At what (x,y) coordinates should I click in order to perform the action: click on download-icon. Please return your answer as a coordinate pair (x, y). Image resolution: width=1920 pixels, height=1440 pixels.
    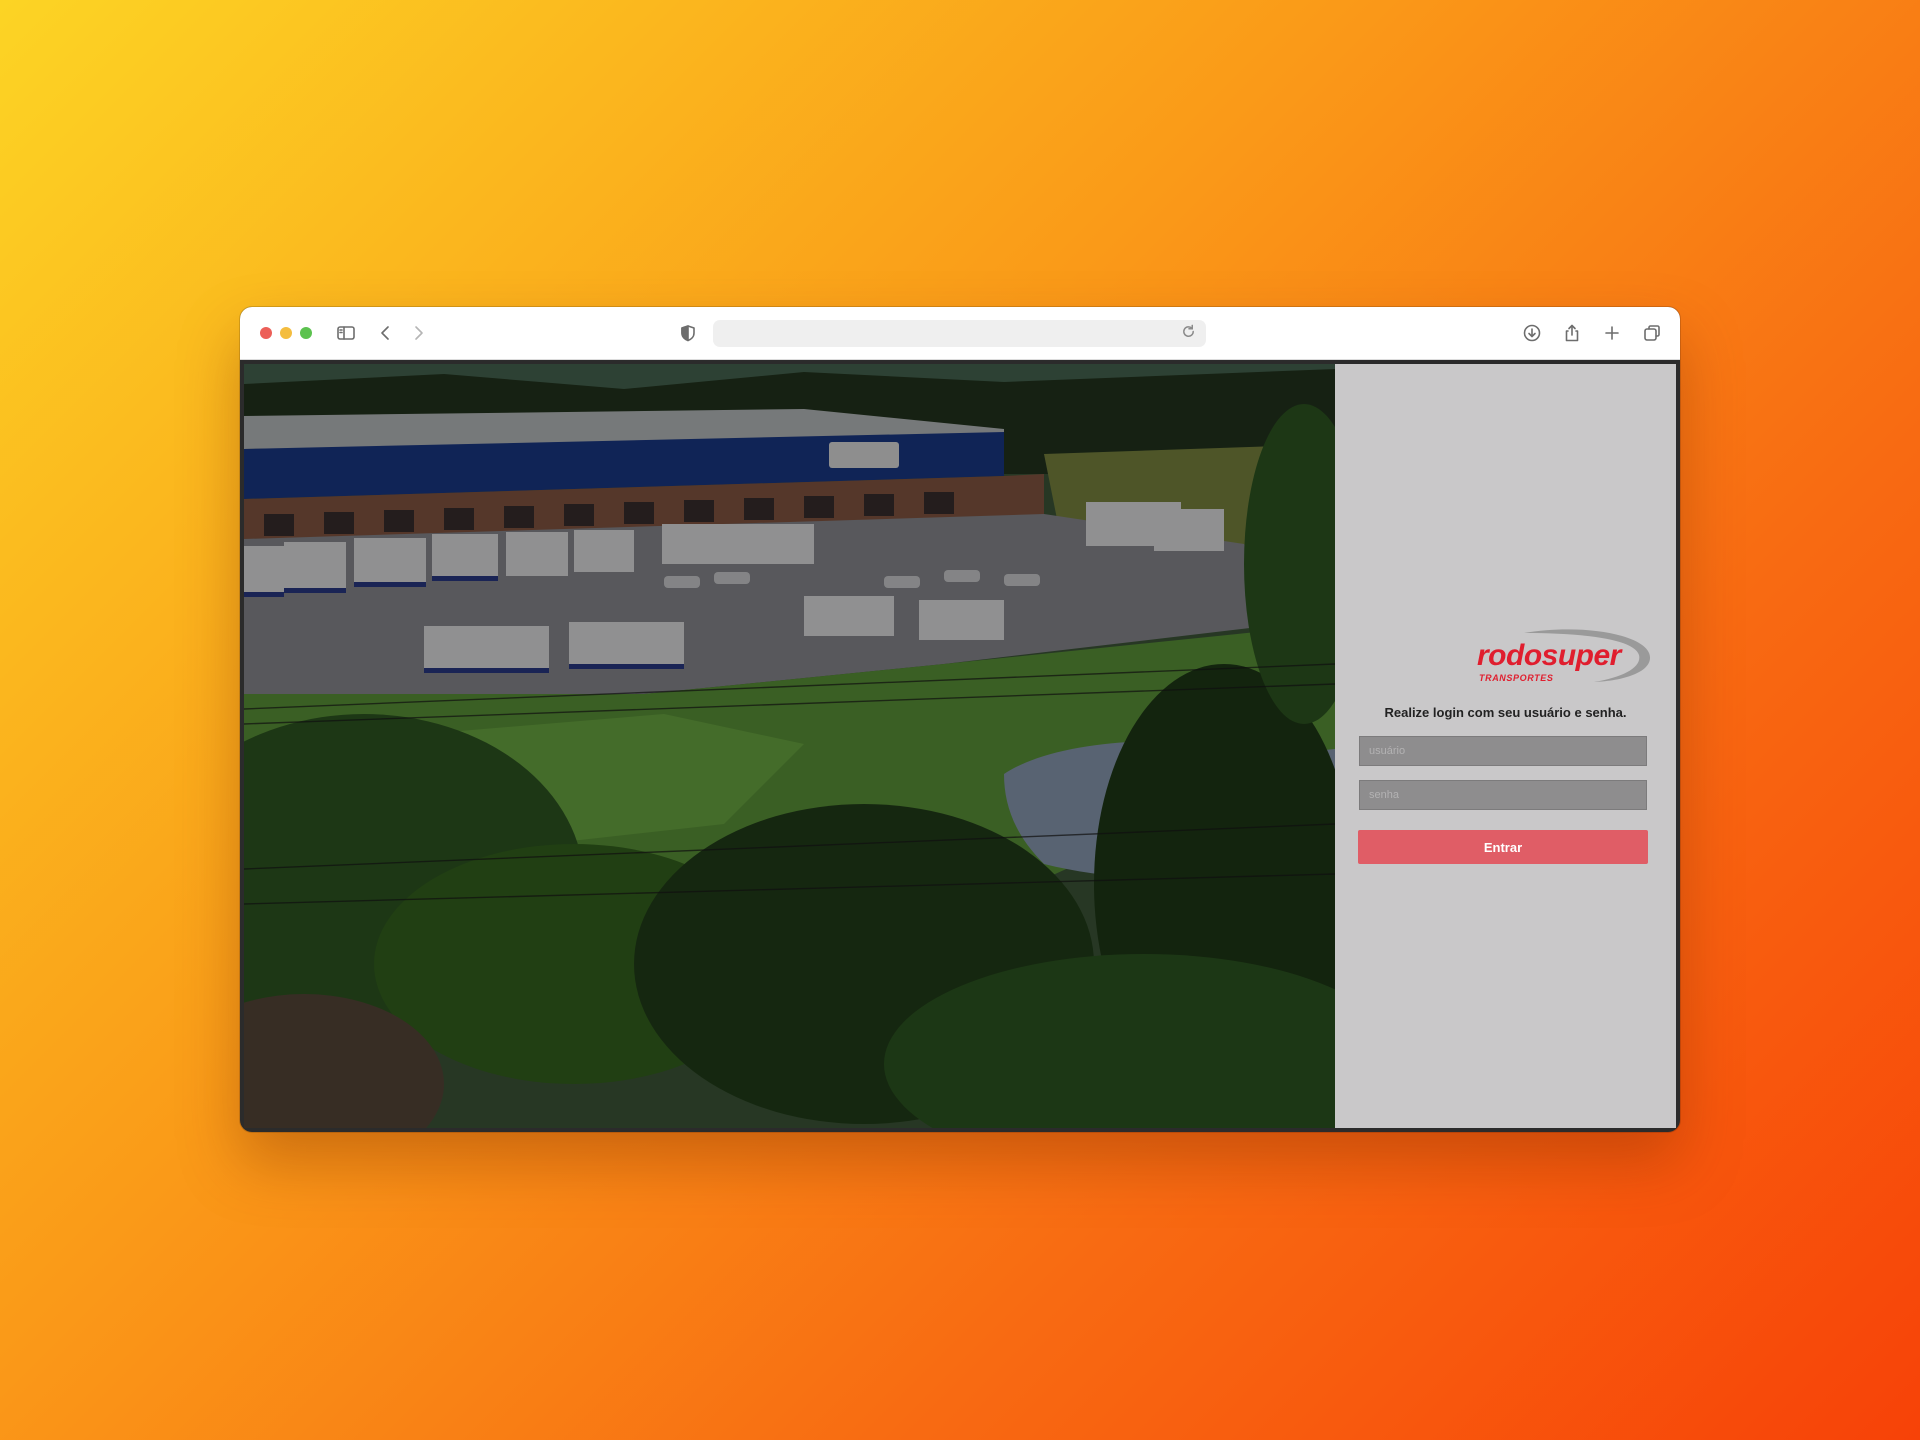
    Looking at the image, I should click on (1532, 333).